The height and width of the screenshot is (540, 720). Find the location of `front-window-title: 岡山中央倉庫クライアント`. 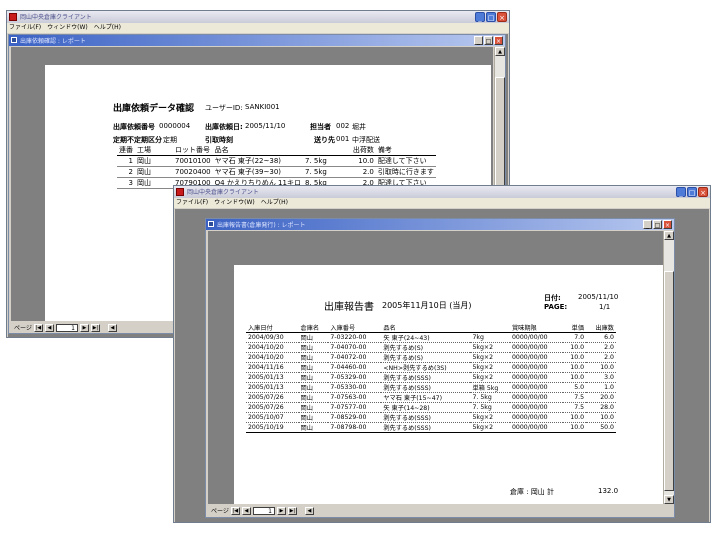

front-window-title: 岡山中央倉庫クライアント is located at coordinates (223, 192).